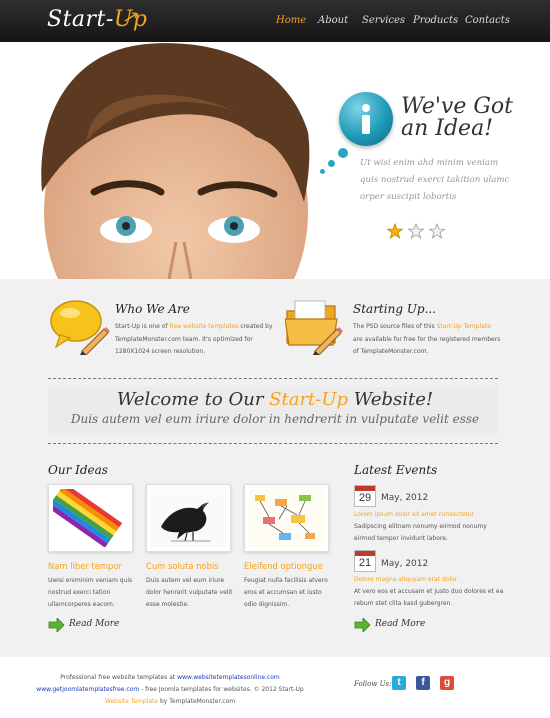 The image size is (550, 718). What do you see at coordinates (170, 701) in the screenshot?
I see `footer-line: Website Template by TemplateMonster.com` at bounding box center [170, 701].